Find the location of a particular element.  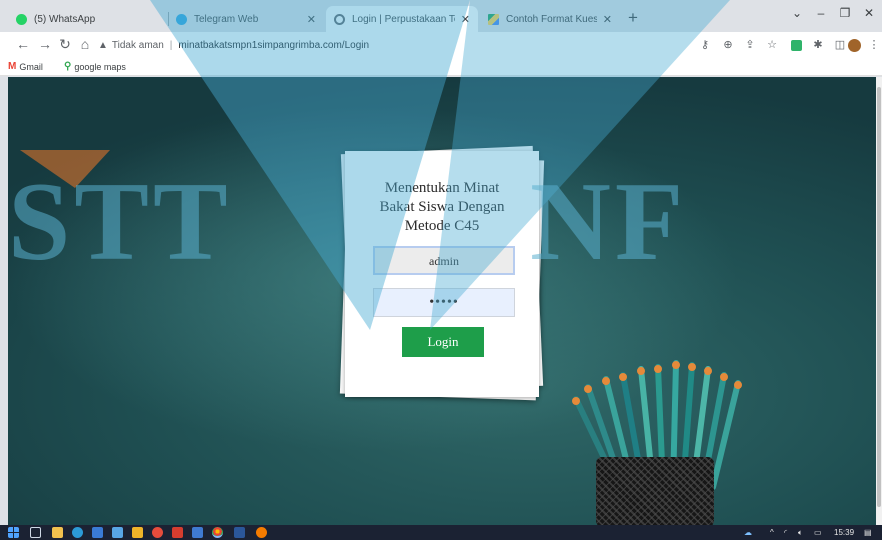

security-label: Tidak aman is located at coordinates (138, 45).